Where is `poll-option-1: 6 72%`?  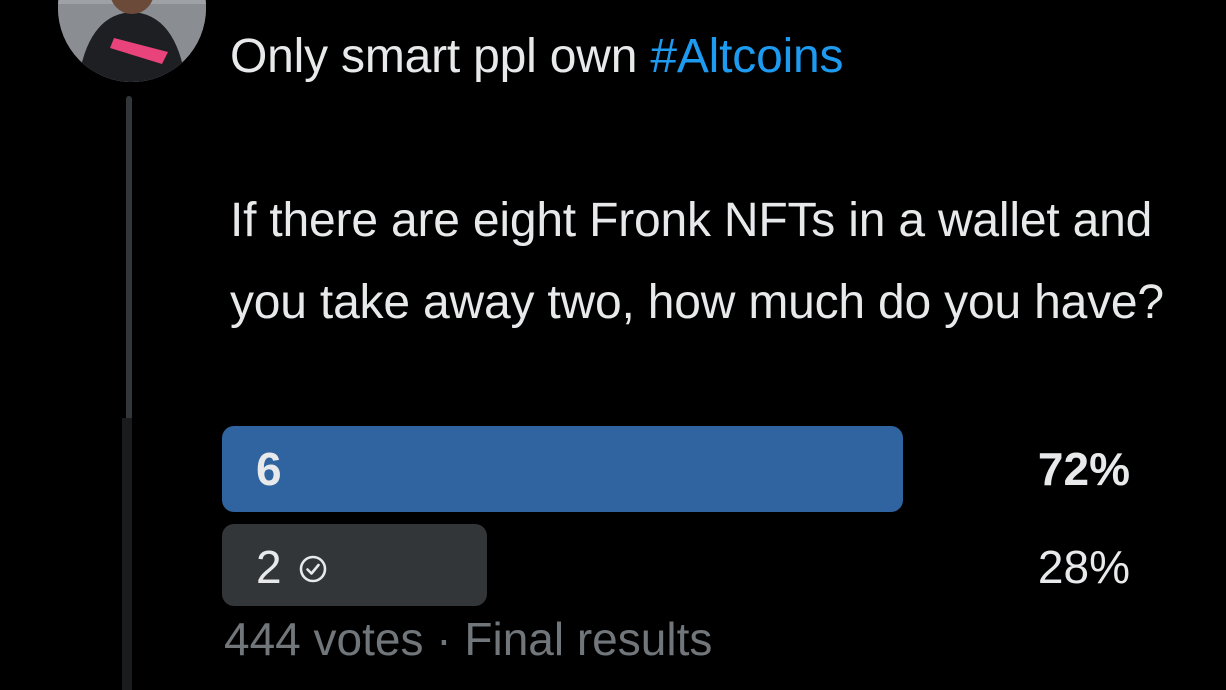 poll-option-1: 6 72% is located at coordinates (682, 469).